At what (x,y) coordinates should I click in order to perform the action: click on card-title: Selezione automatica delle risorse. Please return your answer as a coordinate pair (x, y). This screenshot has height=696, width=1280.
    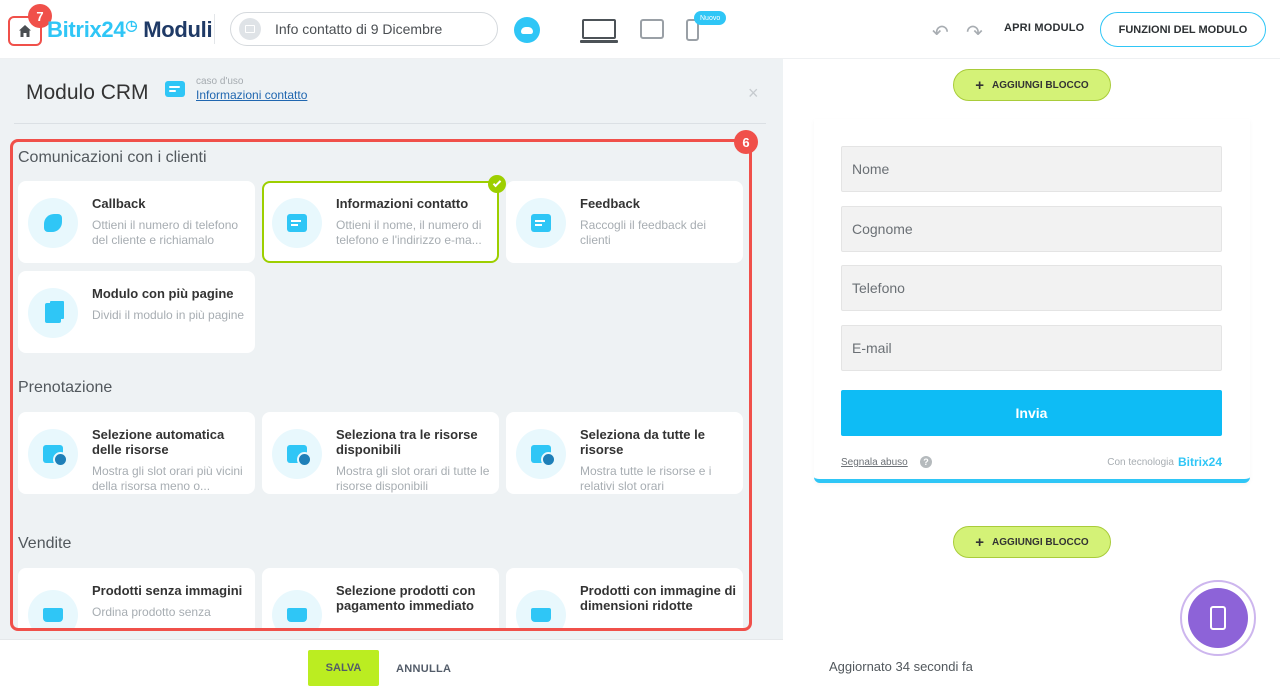
    Looking at the image, I should click on (158, 442).